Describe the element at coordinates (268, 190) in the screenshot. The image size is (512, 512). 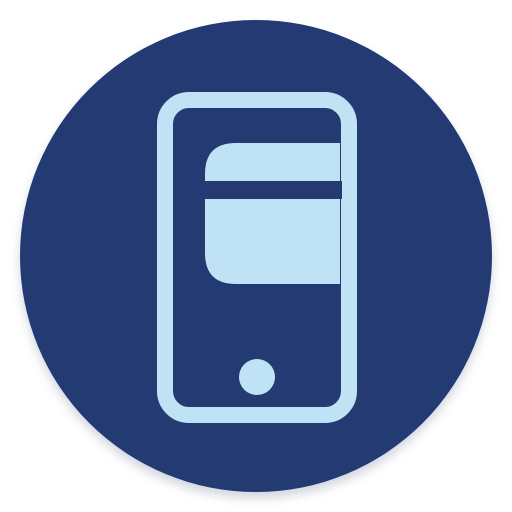
I see `card-stripe-cutout` at that location.